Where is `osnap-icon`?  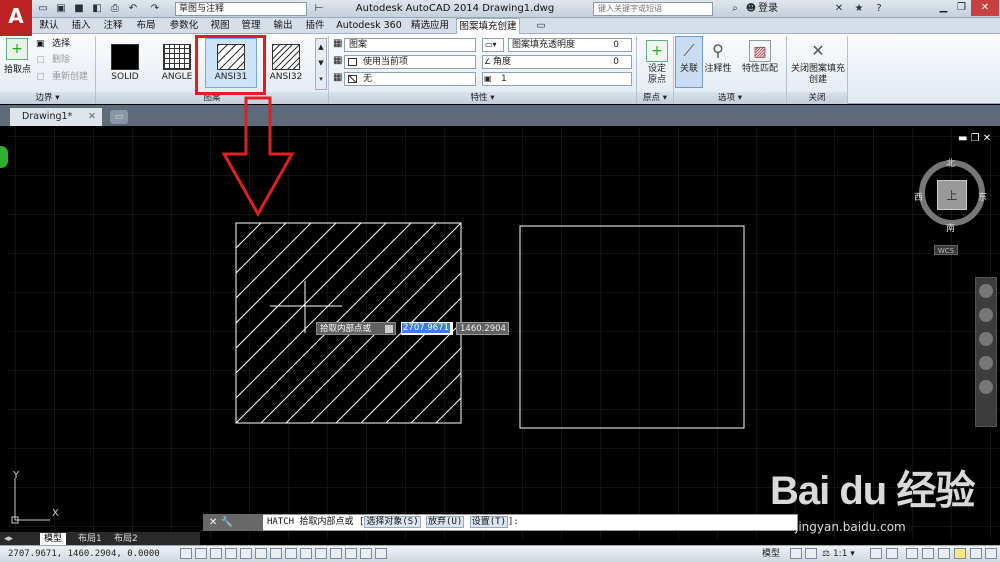
osnap-icon is located at coordinates (261, 553).